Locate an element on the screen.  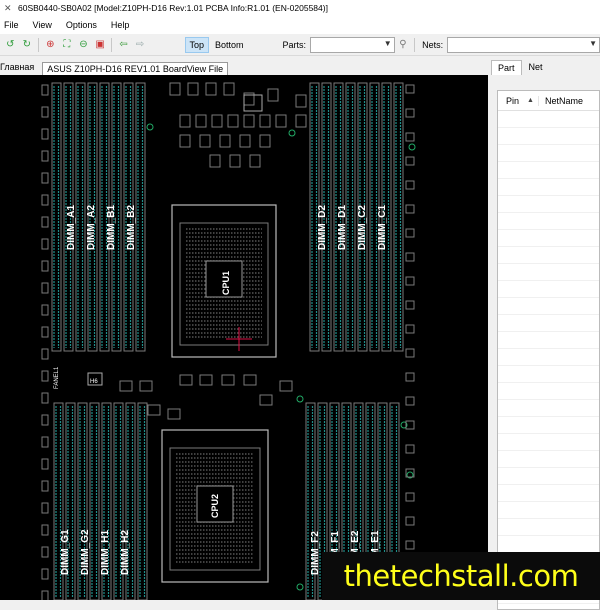
nets-combobox: ▼ is located at coordinates (523, 44).